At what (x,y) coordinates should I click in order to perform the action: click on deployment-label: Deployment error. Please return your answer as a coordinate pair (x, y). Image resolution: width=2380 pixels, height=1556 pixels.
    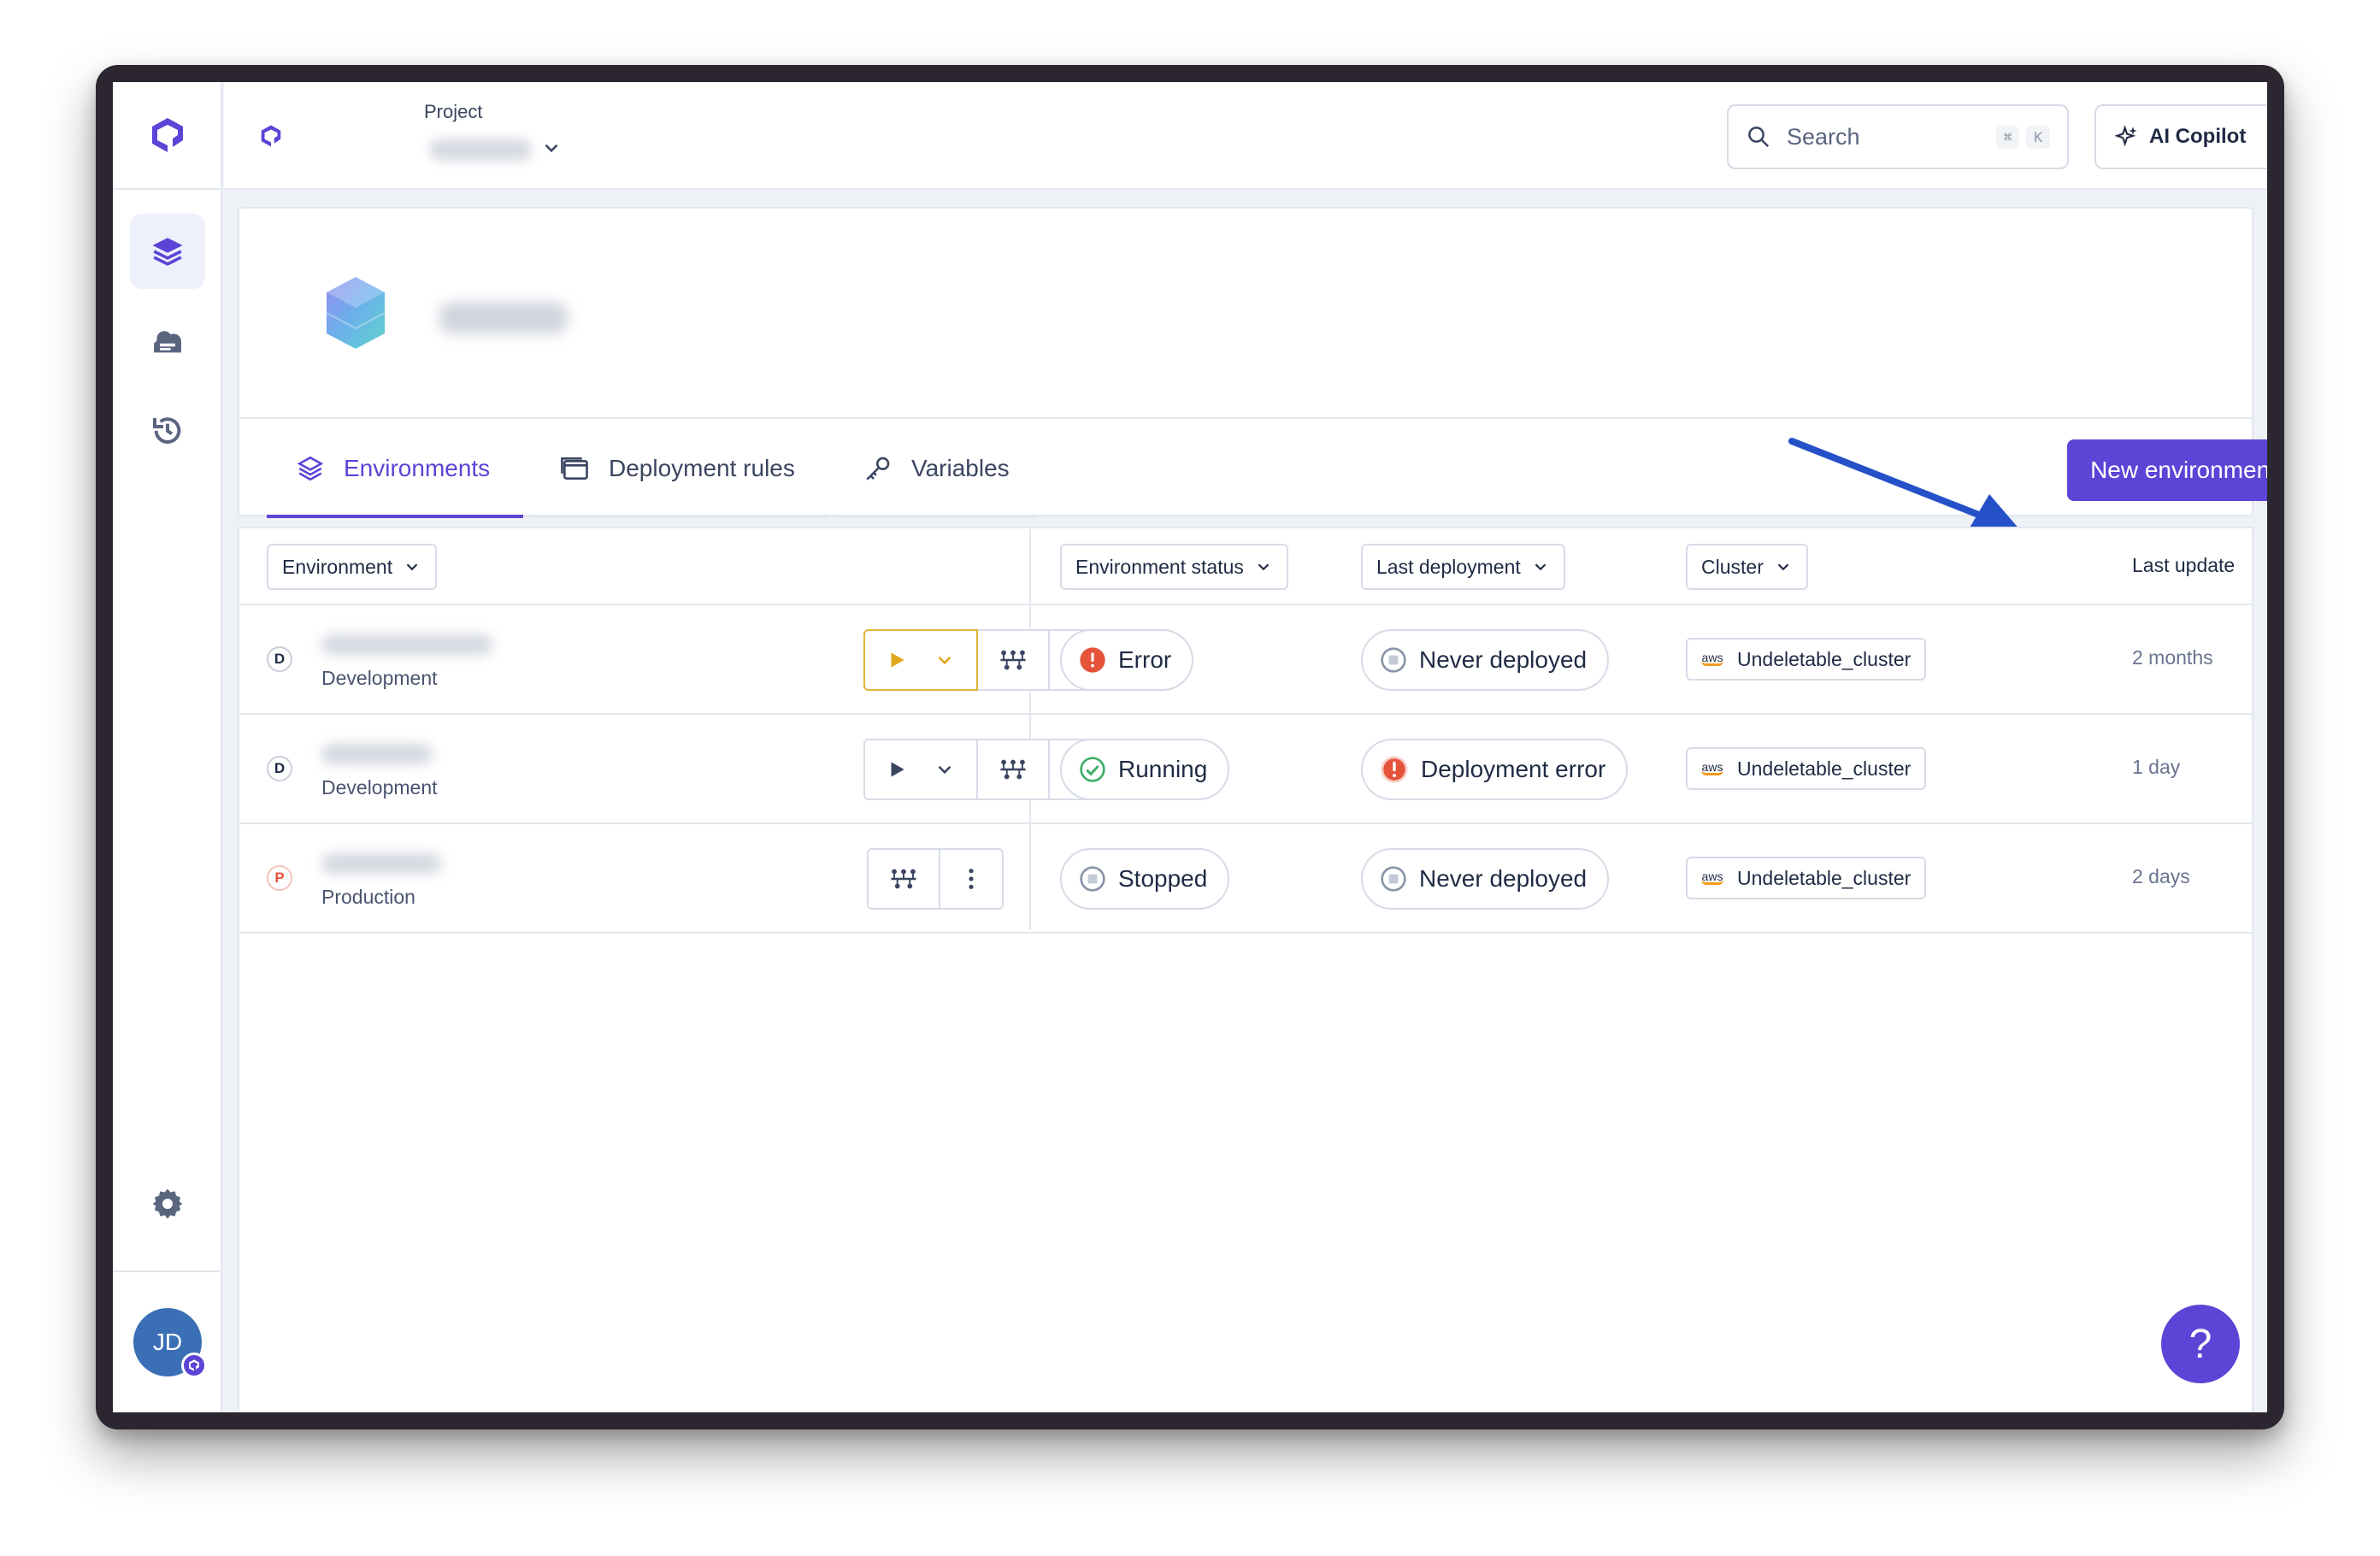
    Looking at the image, I should click on (1514, 769).